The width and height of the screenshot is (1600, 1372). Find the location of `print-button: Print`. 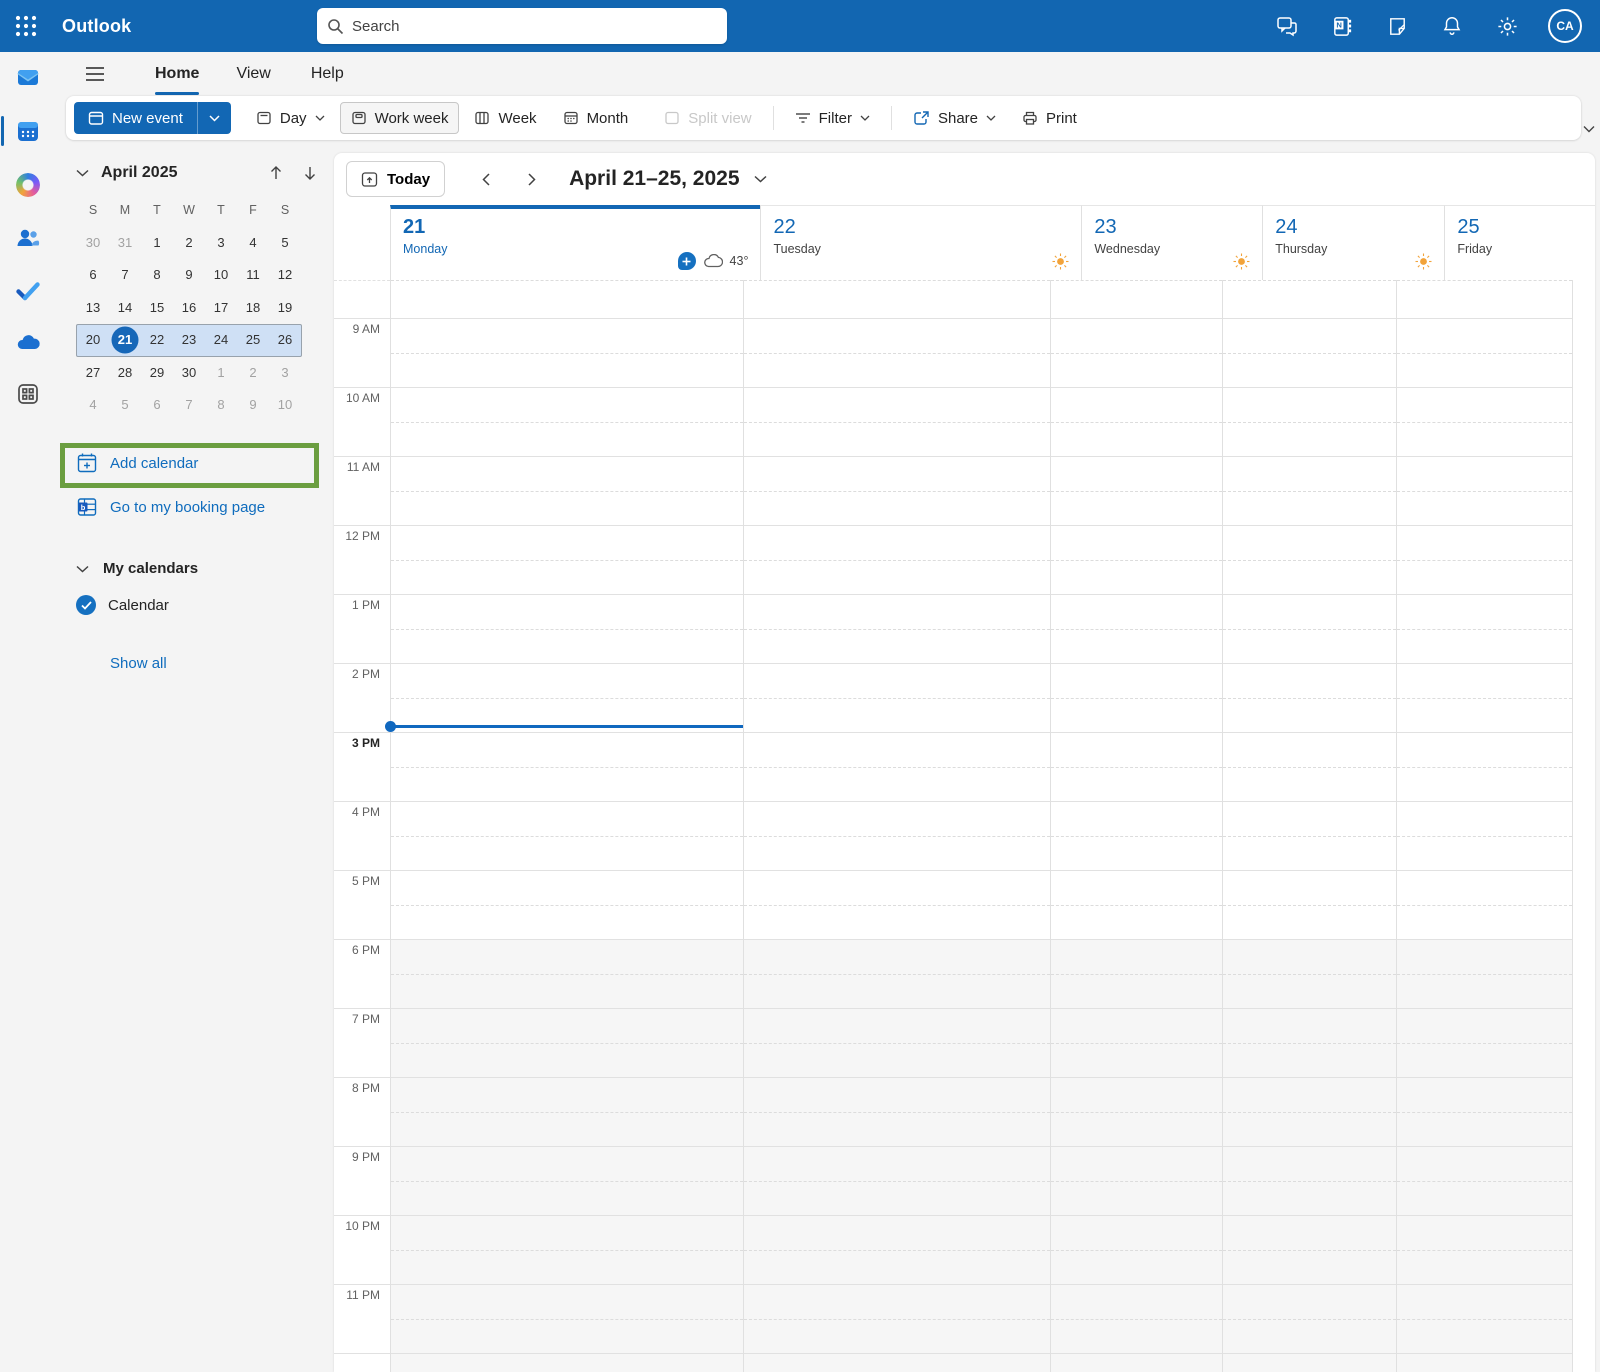

print-button: Print is located at coordinates (1049, 118).